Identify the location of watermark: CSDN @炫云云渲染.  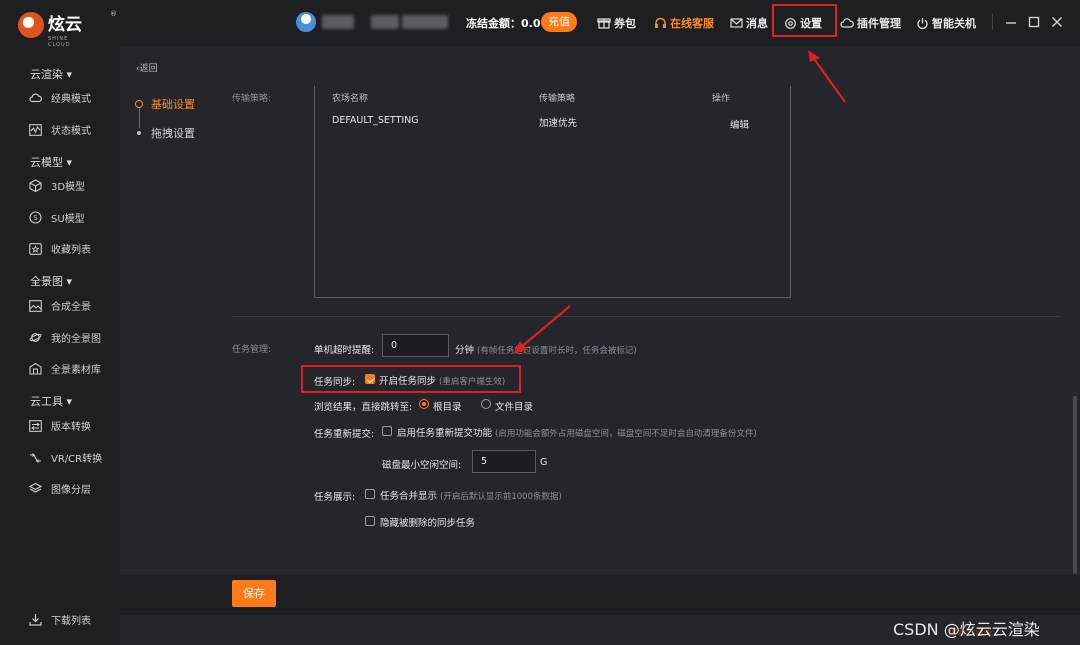
(966, 629).